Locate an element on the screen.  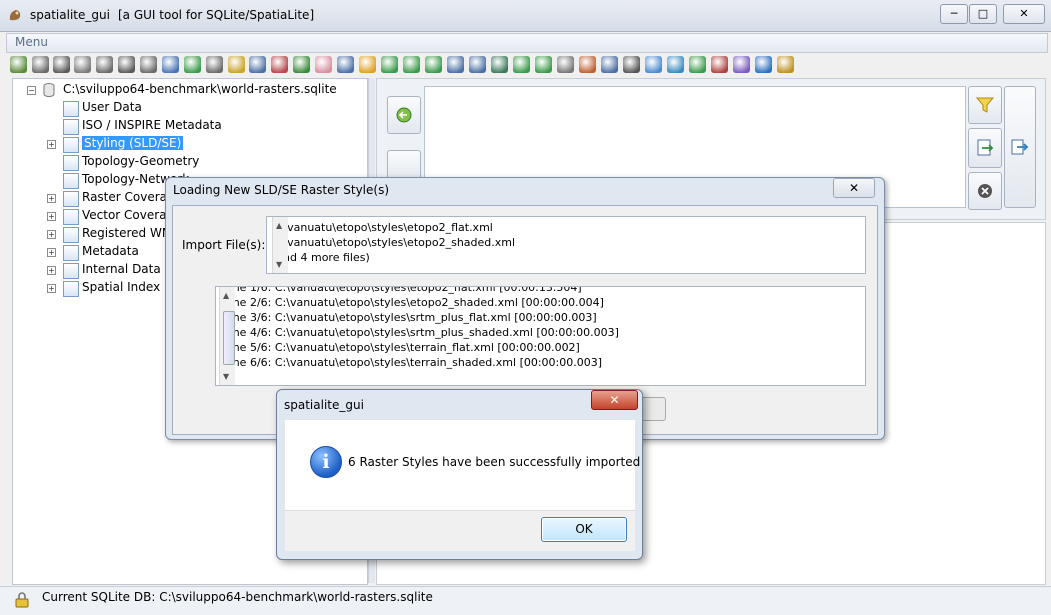
scroll-thumb is located at coordinates (229, 338).